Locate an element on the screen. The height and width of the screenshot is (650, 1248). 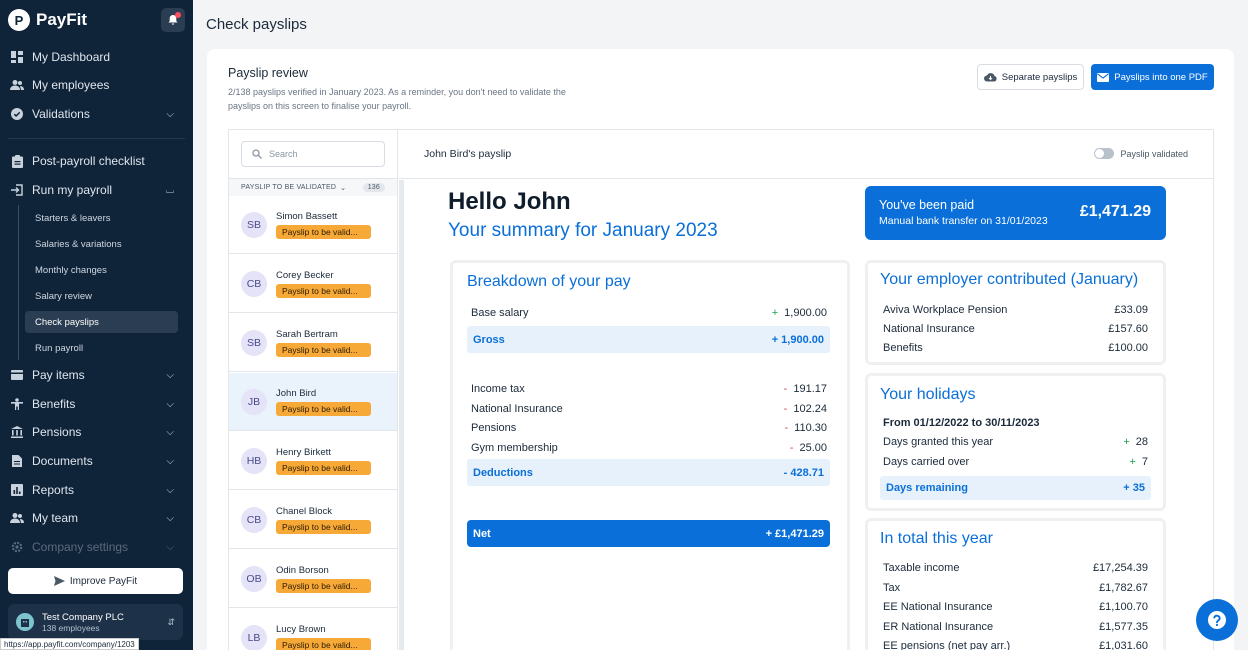
sidebar-subitem-starters: Starters & leavers is located at coordinates (101, 218).